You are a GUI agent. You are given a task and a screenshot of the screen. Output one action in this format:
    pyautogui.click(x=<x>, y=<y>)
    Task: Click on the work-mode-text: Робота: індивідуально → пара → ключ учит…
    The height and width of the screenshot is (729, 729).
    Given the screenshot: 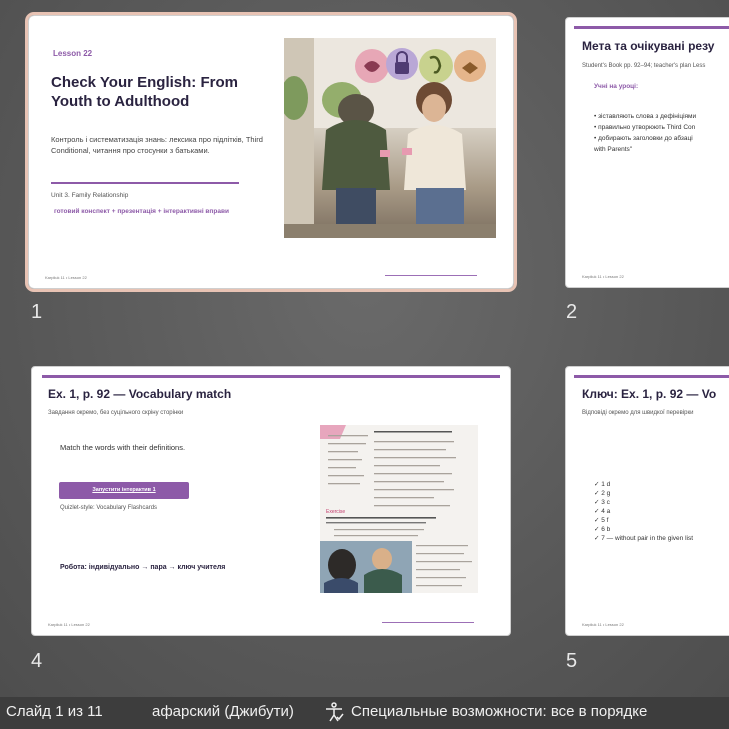 What is the action you would take?
    pyautogui.click(x=143, y=567)
    